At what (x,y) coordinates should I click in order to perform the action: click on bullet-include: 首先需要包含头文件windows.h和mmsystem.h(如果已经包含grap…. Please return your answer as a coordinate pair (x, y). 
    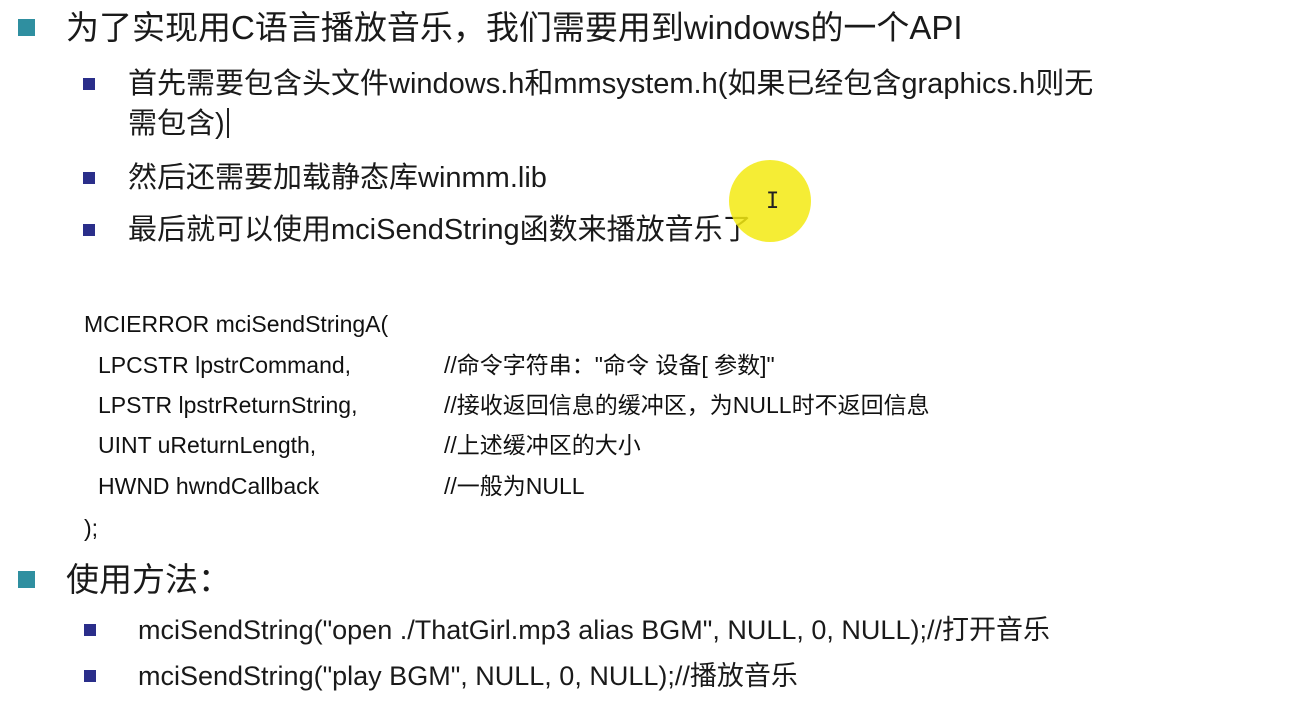
    Looking at the image, I should click on (695, 104).